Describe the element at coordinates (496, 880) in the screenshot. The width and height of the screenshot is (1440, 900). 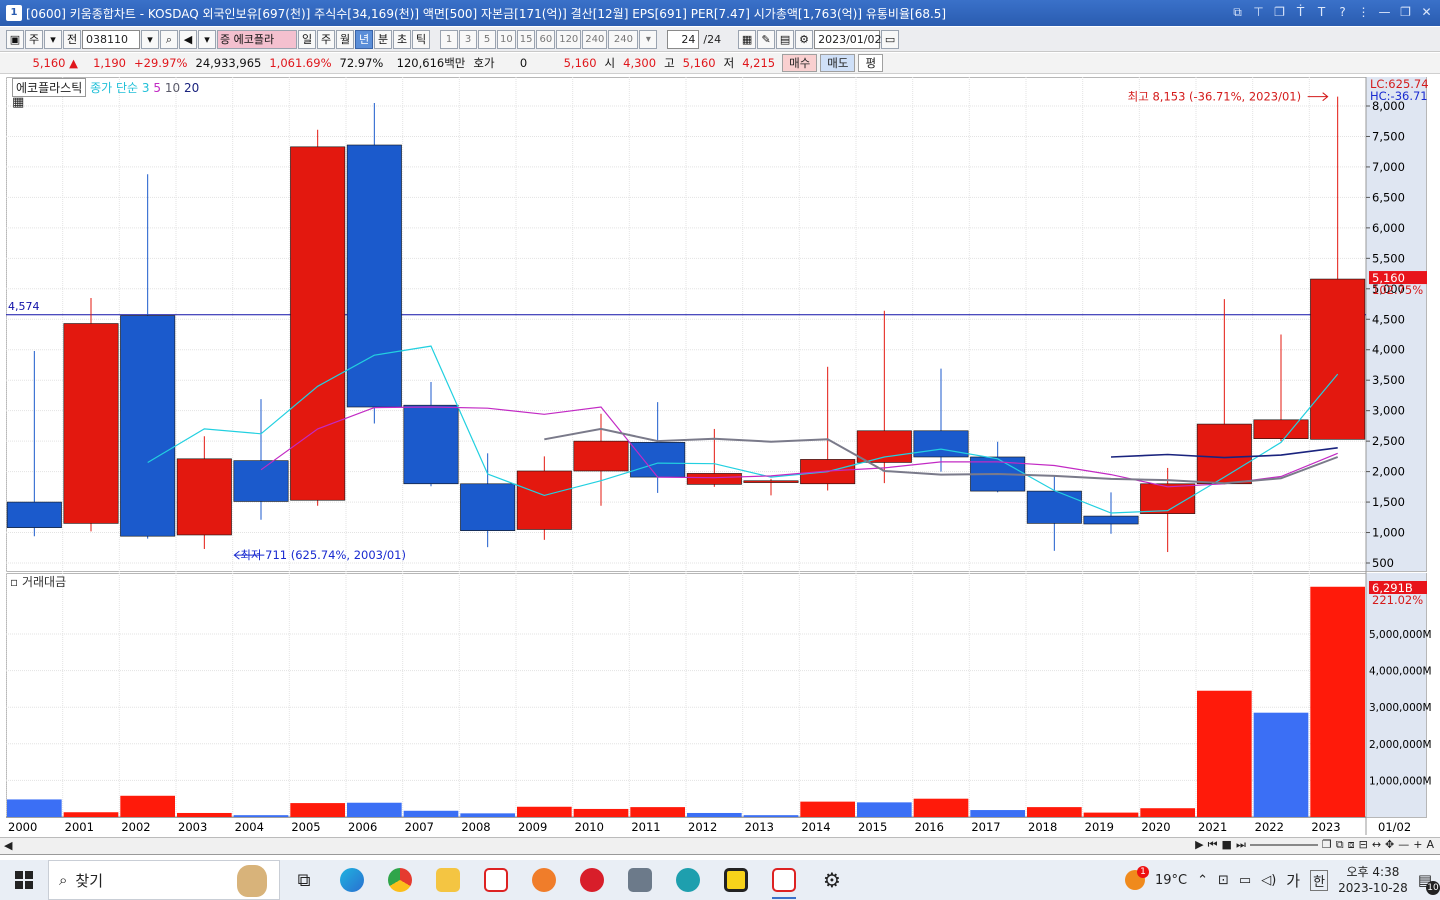
I see `kiwoom-hero-icon` at that location.